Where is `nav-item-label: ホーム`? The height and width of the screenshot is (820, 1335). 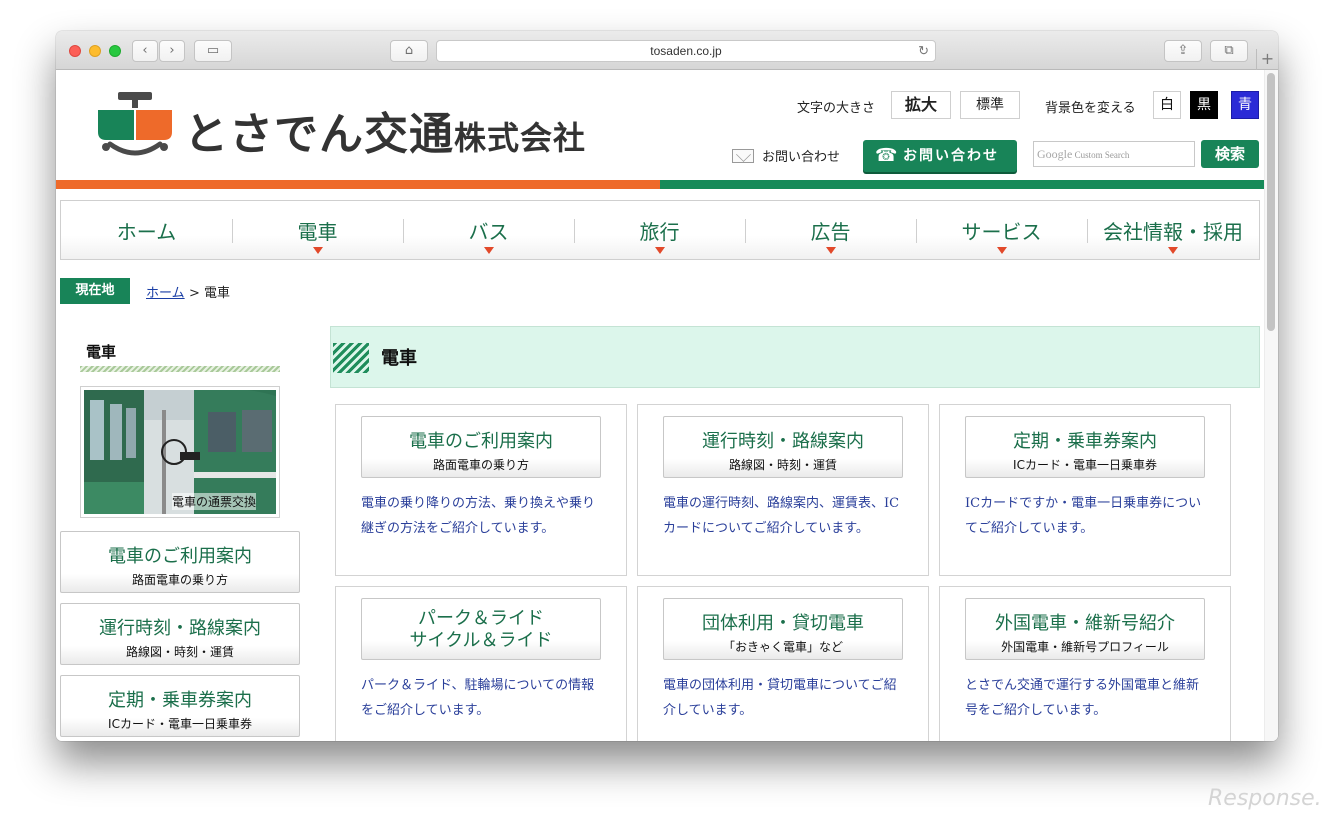
nav-item-label: ホーム is located at coordinates (146, 232).